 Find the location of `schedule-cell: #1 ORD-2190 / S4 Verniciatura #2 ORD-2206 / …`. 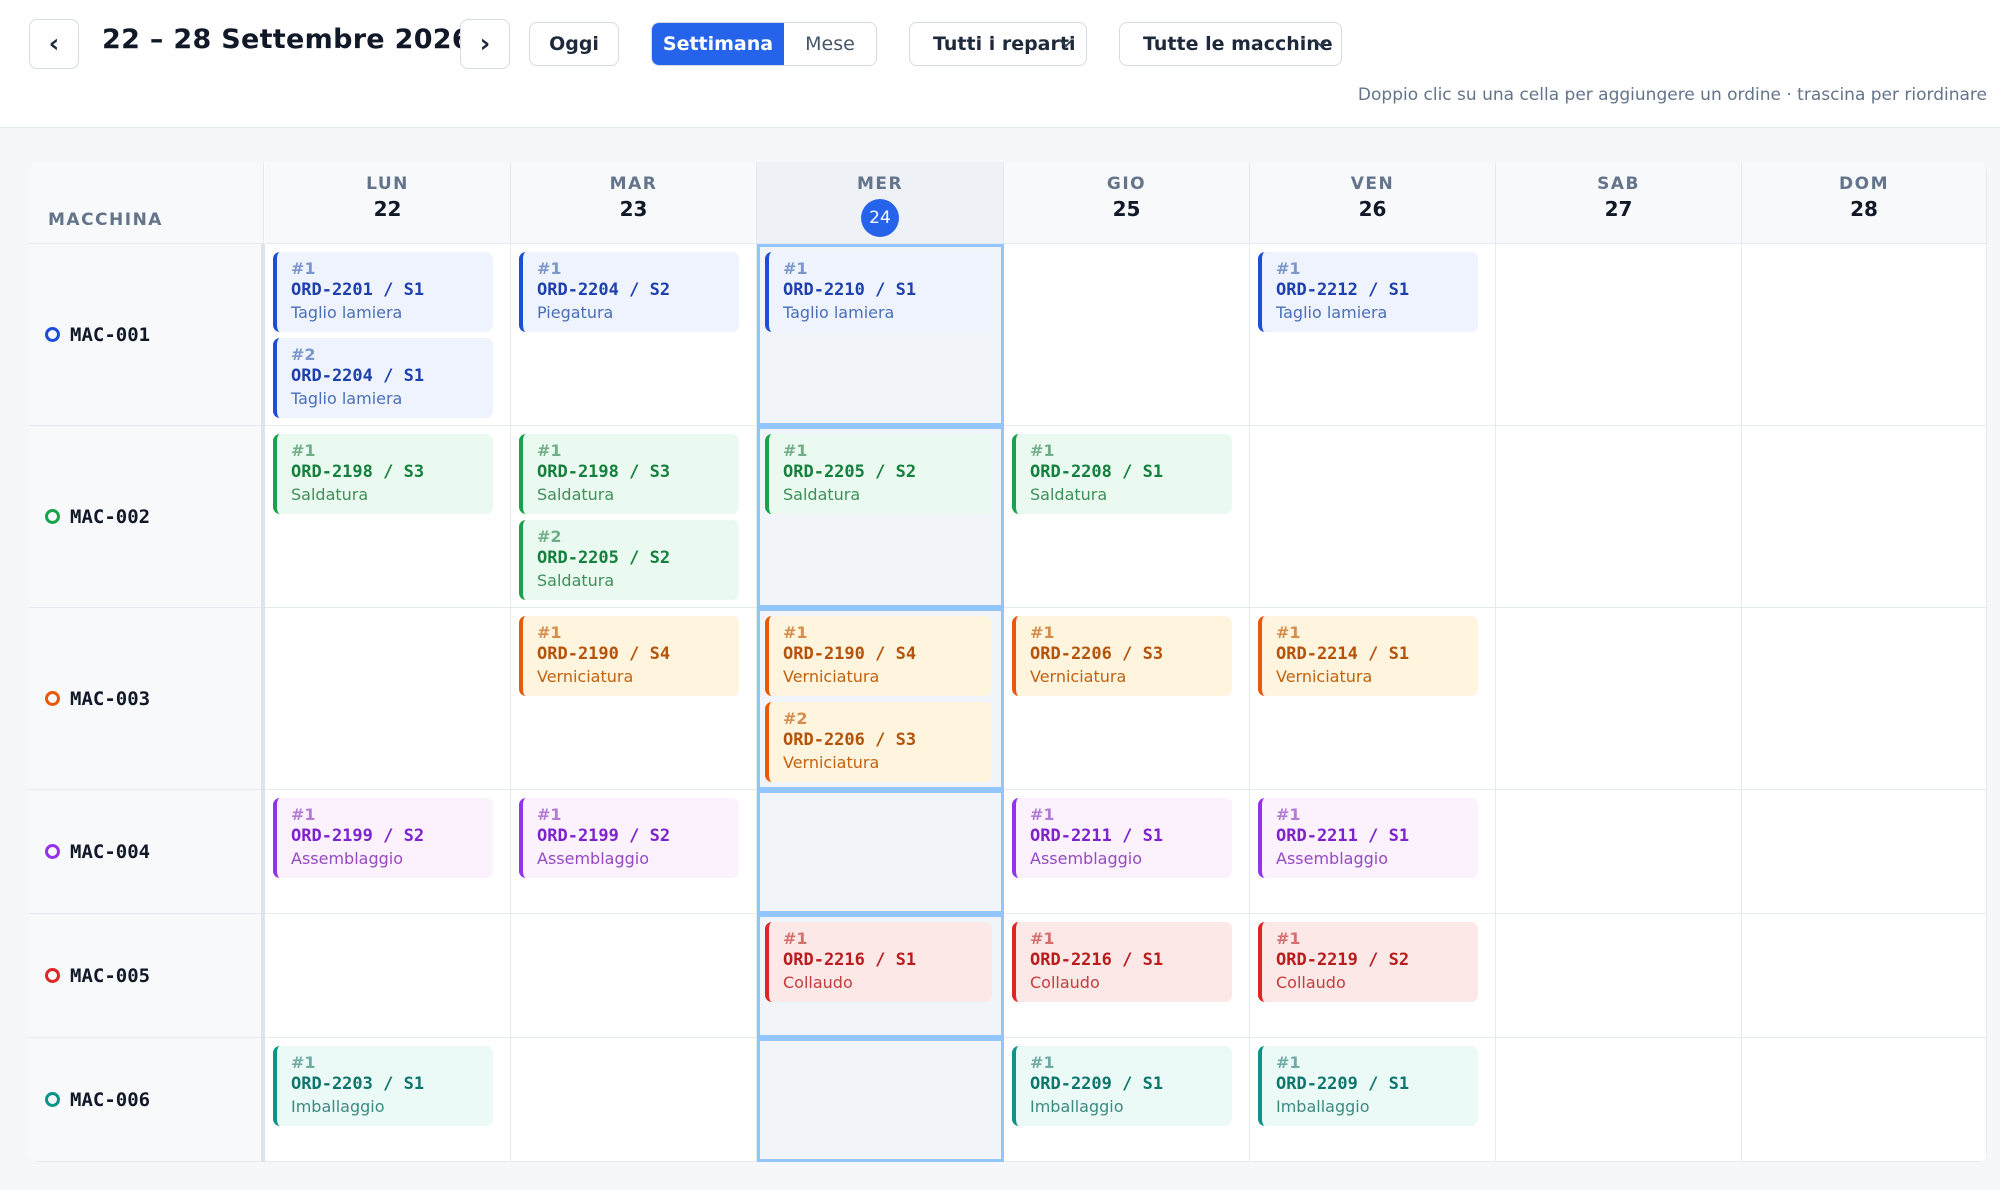

schedule-cell: #1 ORD-2190 / S4 Verniciatura #2 ORD-2206 / … is located at coordinates (880, 699).